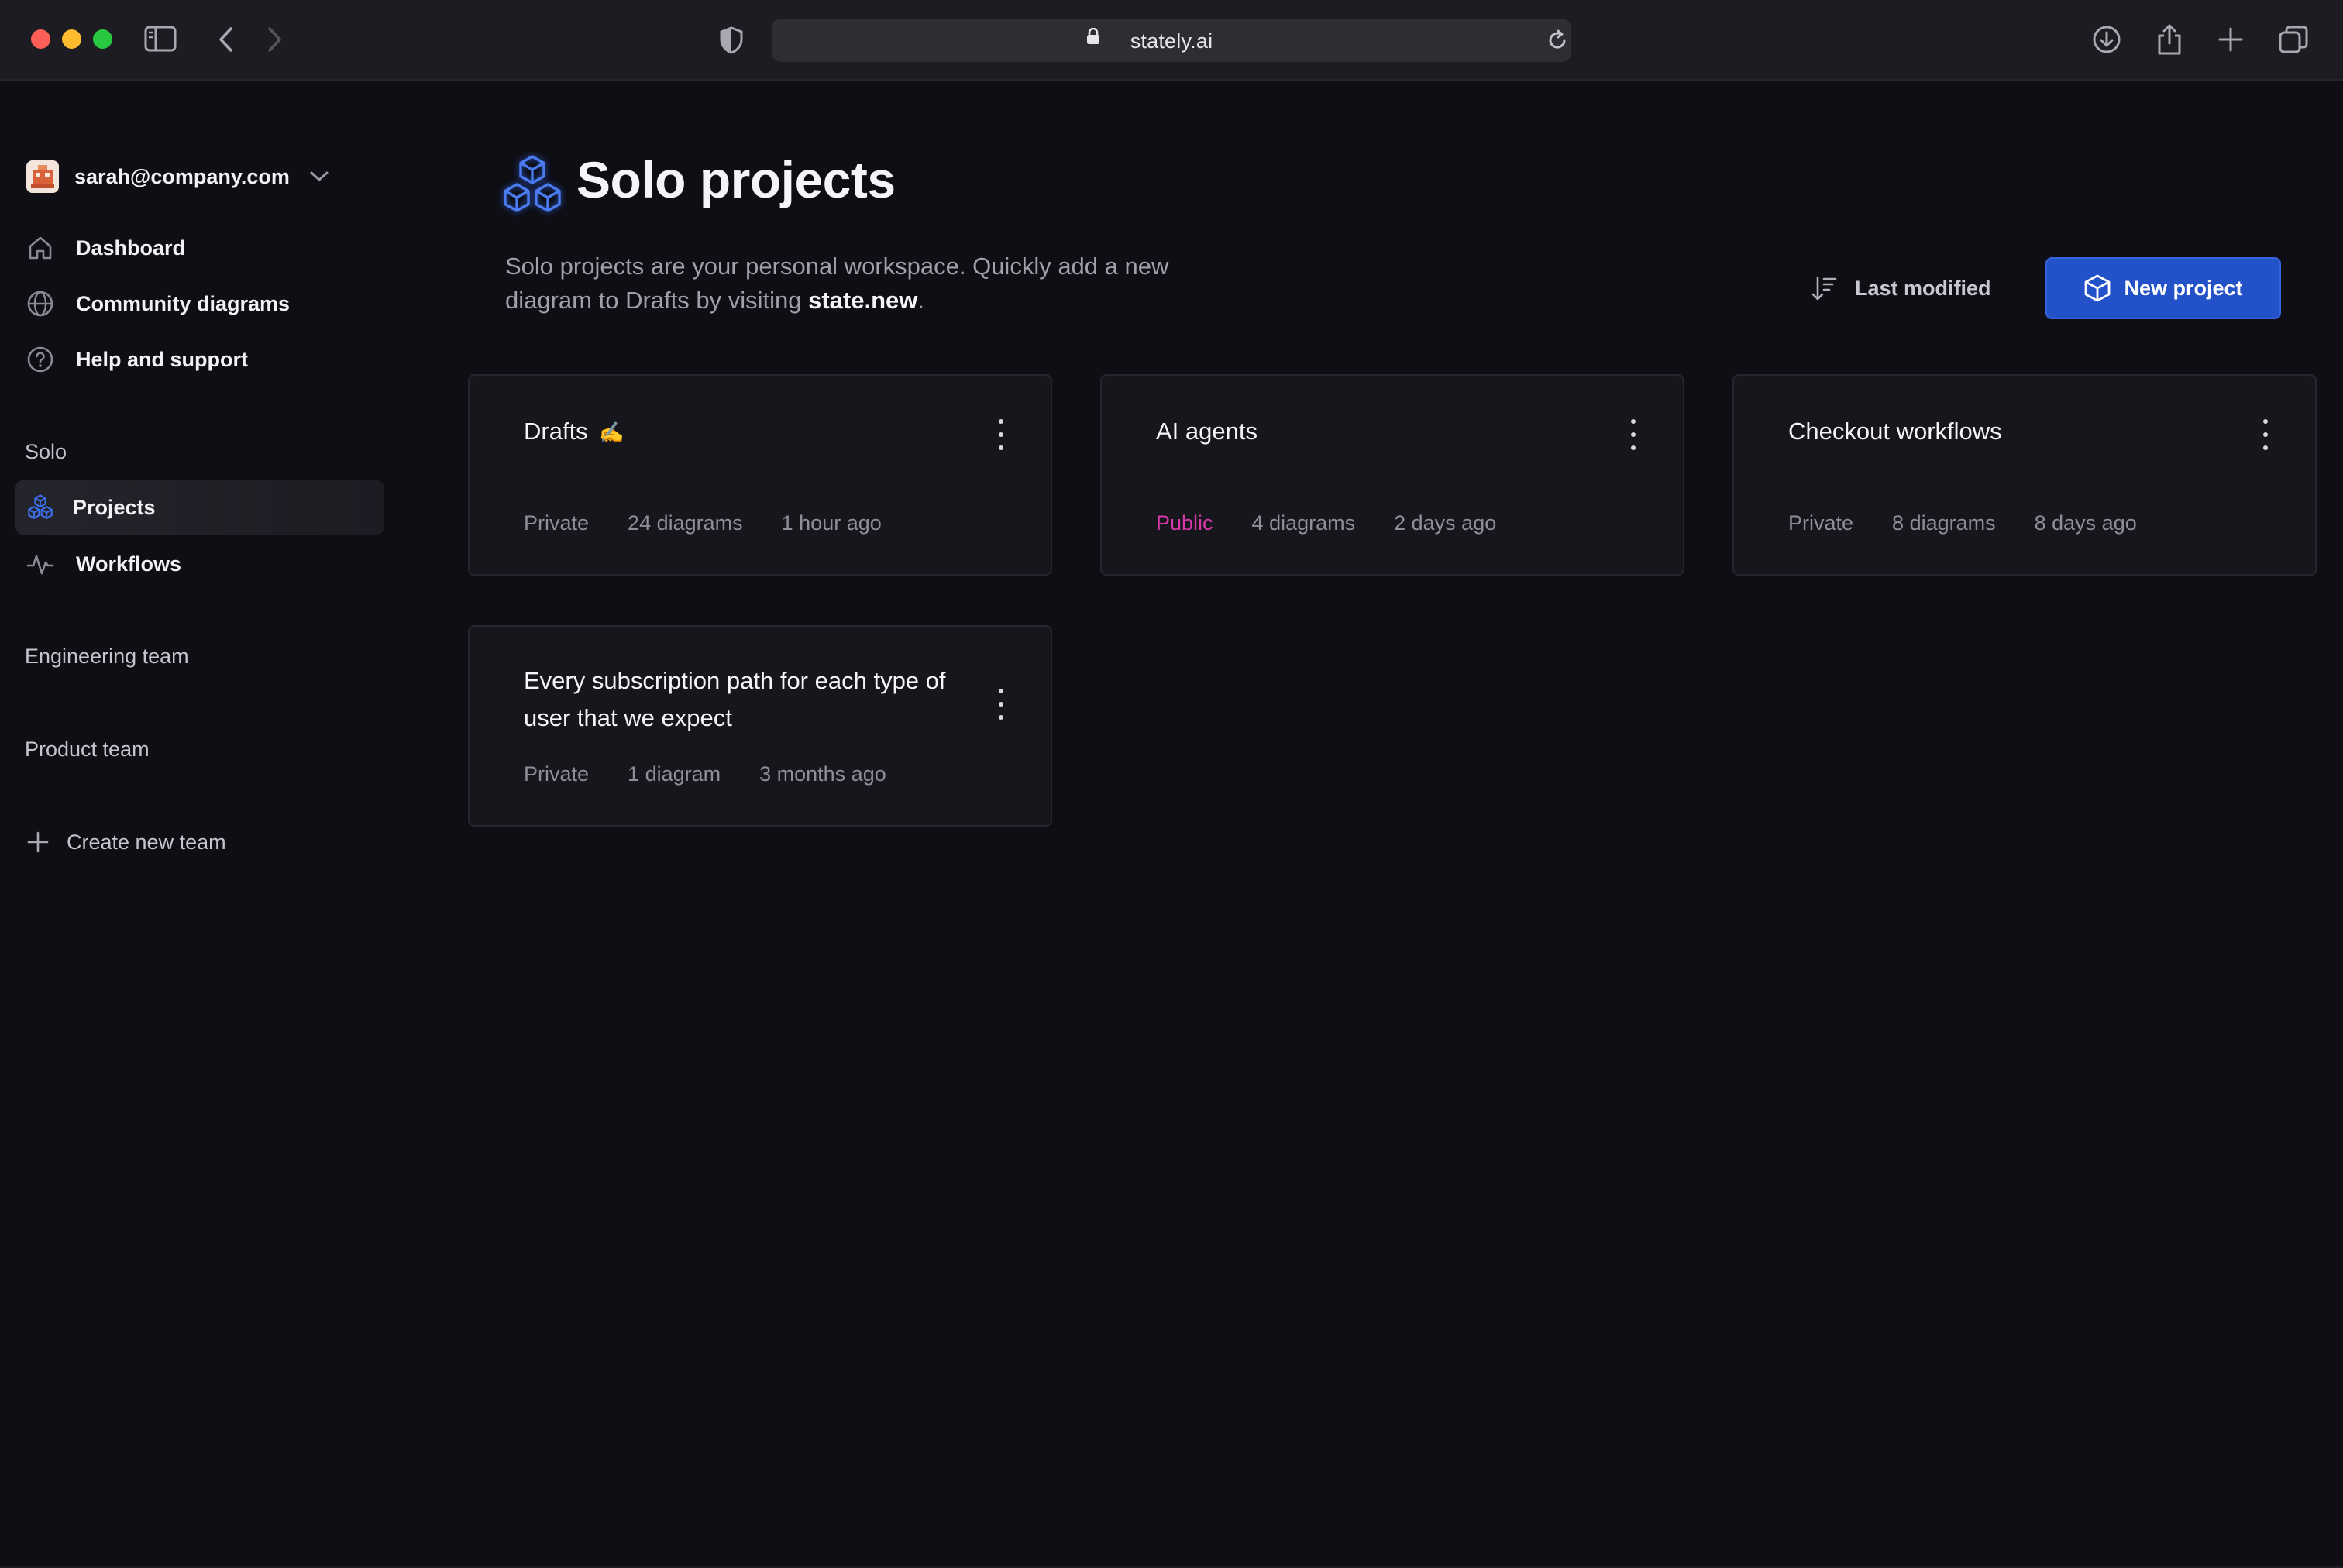  What do you see at coordinates (129, 564) in the screenshot?
I see `sidebar-item-label: Workflows` at bounding box center [129, 564].